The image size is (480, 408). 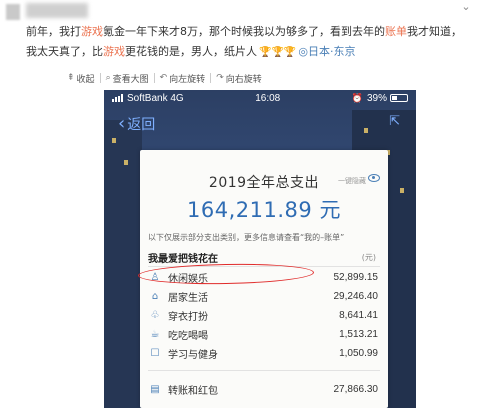 I want to click on search-icon: ⌕, so click(x=108, y=78).